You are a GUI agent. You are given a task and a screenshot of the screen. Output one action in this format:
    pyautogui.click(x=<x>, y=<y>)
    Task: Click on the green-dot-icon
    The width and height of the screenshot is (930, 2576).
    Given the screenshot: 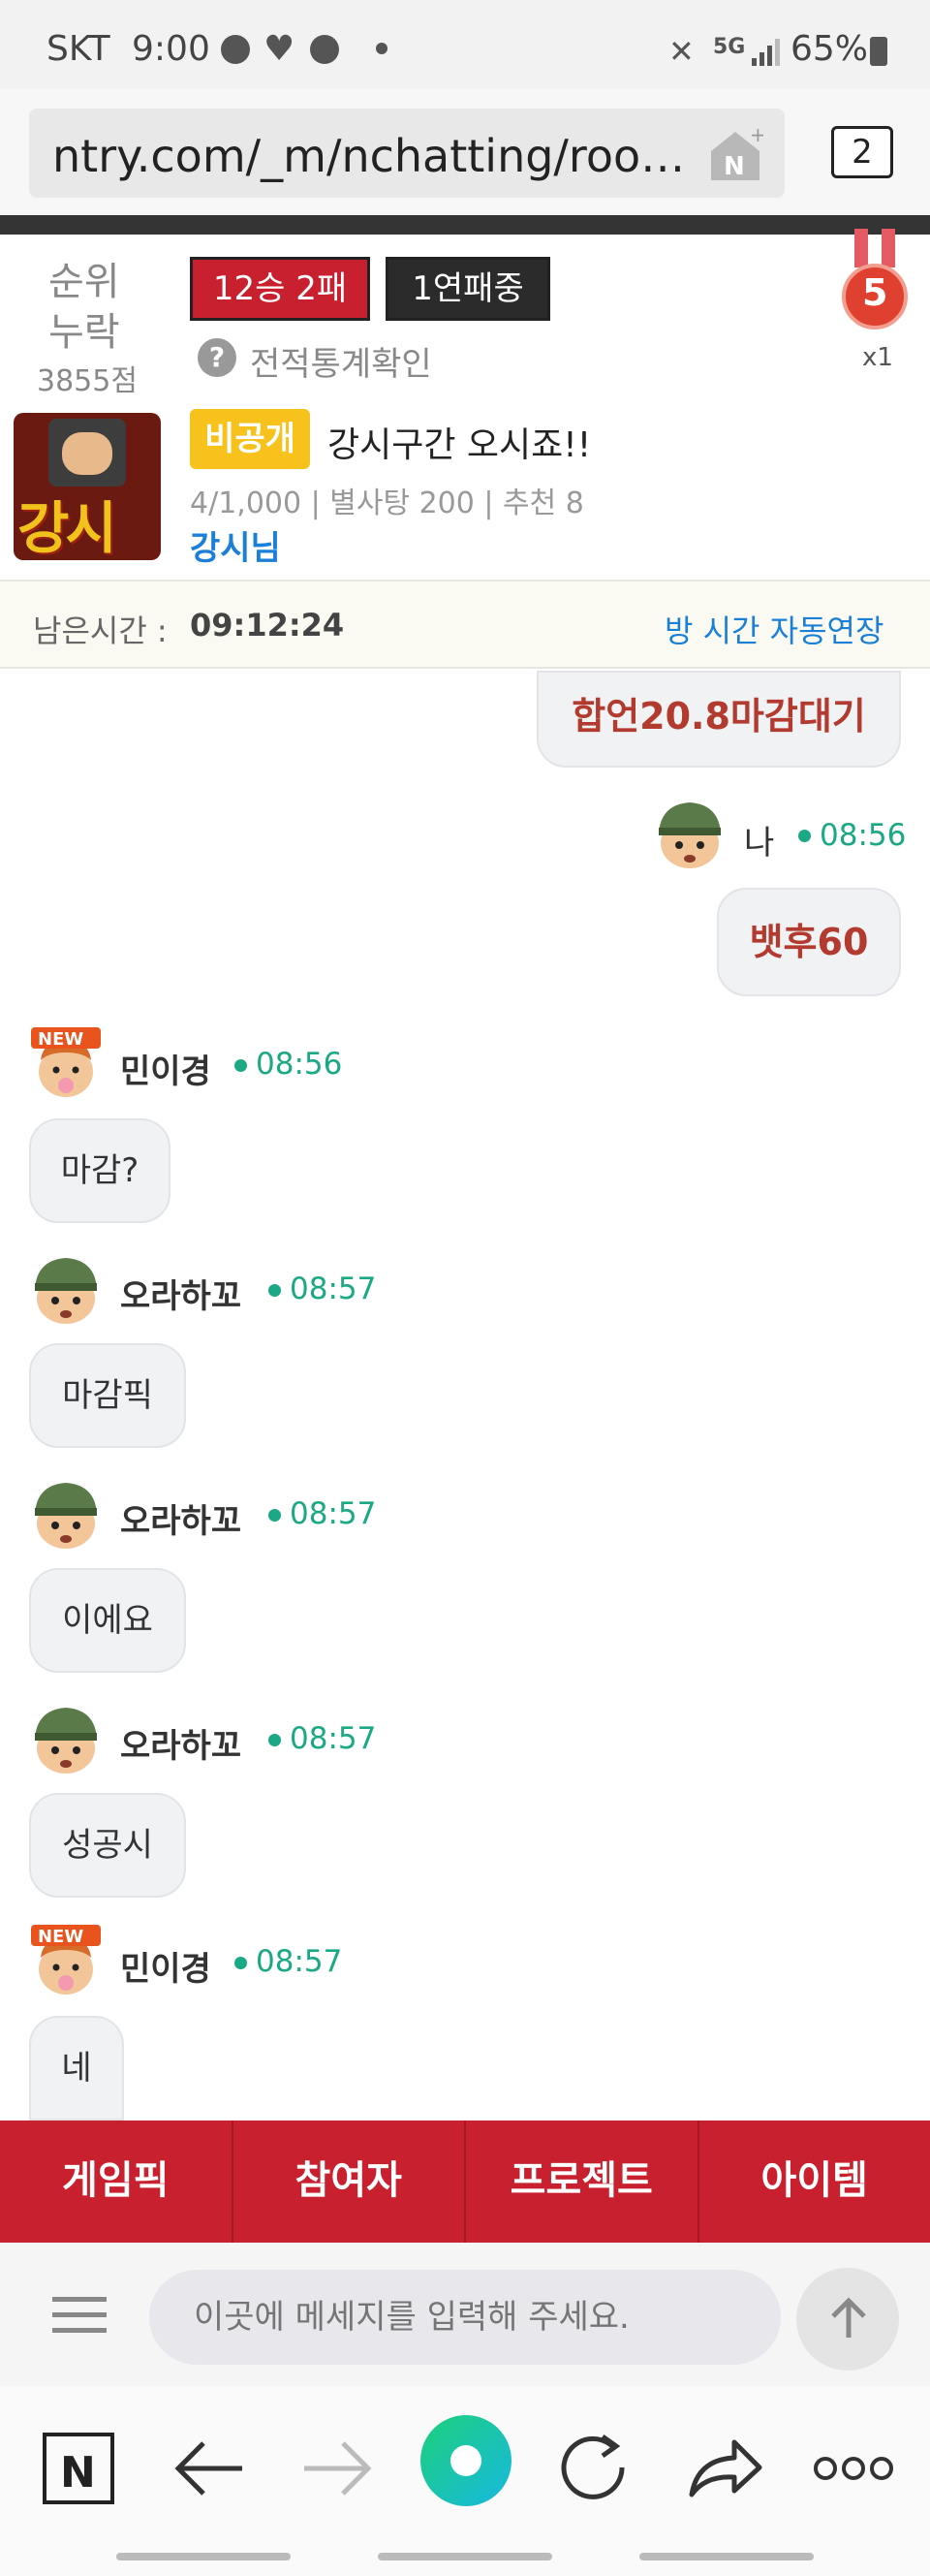 What is the action you would take?
    pyautogui.click(x=465, y=2460)
    